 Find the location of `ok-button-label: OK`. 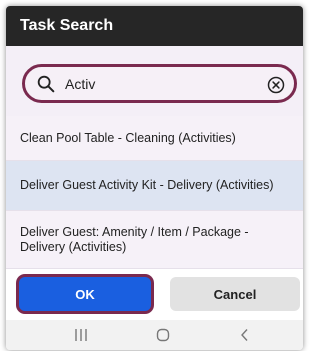

ok-button-label: OK is located at coordinates (85, 294).